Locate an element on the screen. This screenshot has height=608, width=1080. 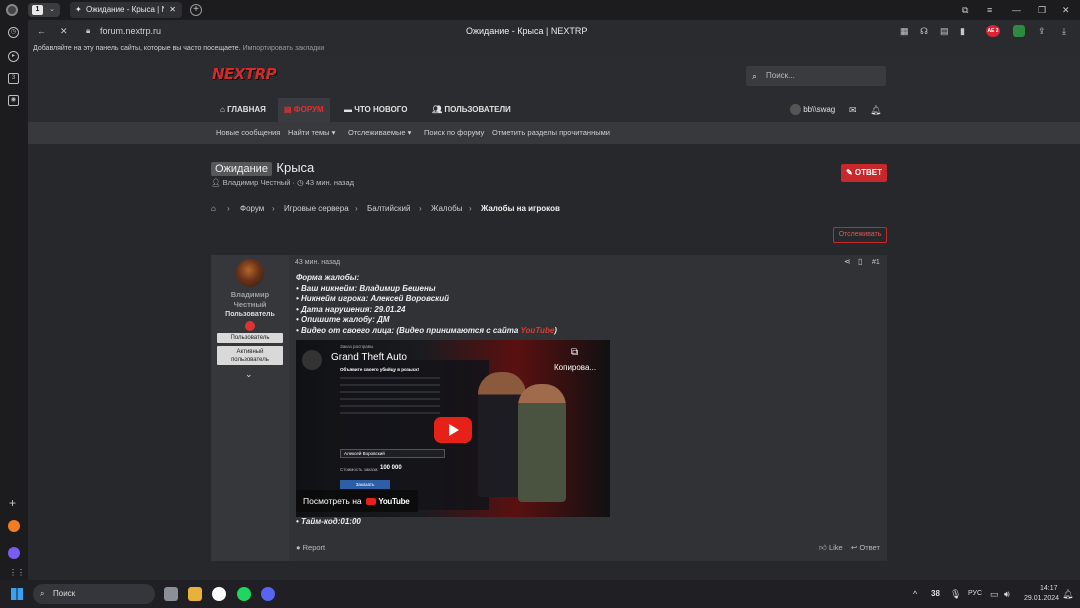
report-icon: ● is located at coordinates (298, 547).